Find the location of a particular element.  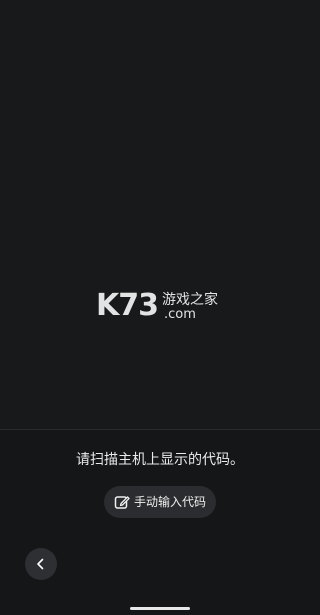

chevron-left-icon is located at coordinates (41, 564).